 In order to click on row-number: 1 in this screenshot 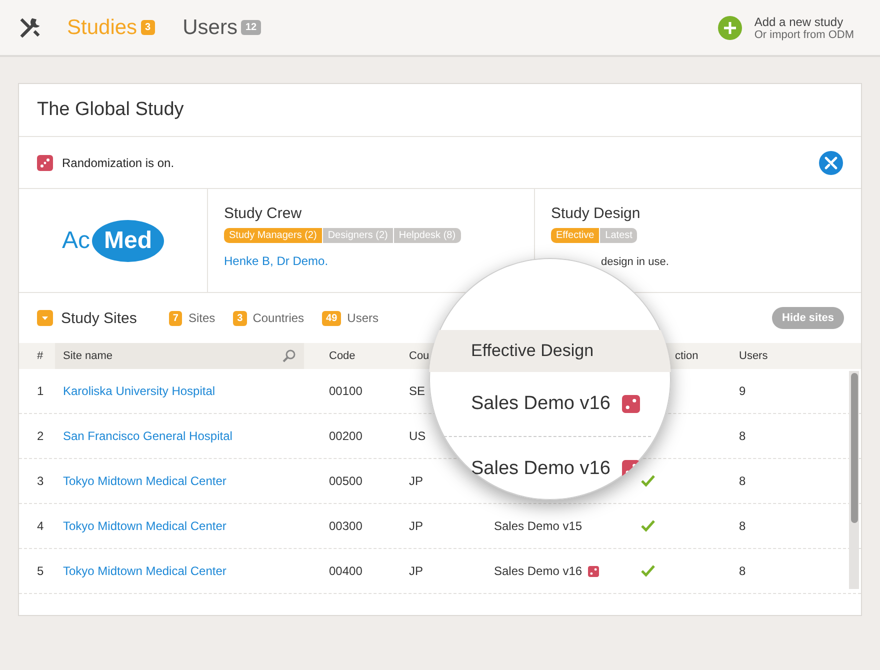, I will do `click(40, 391)`.